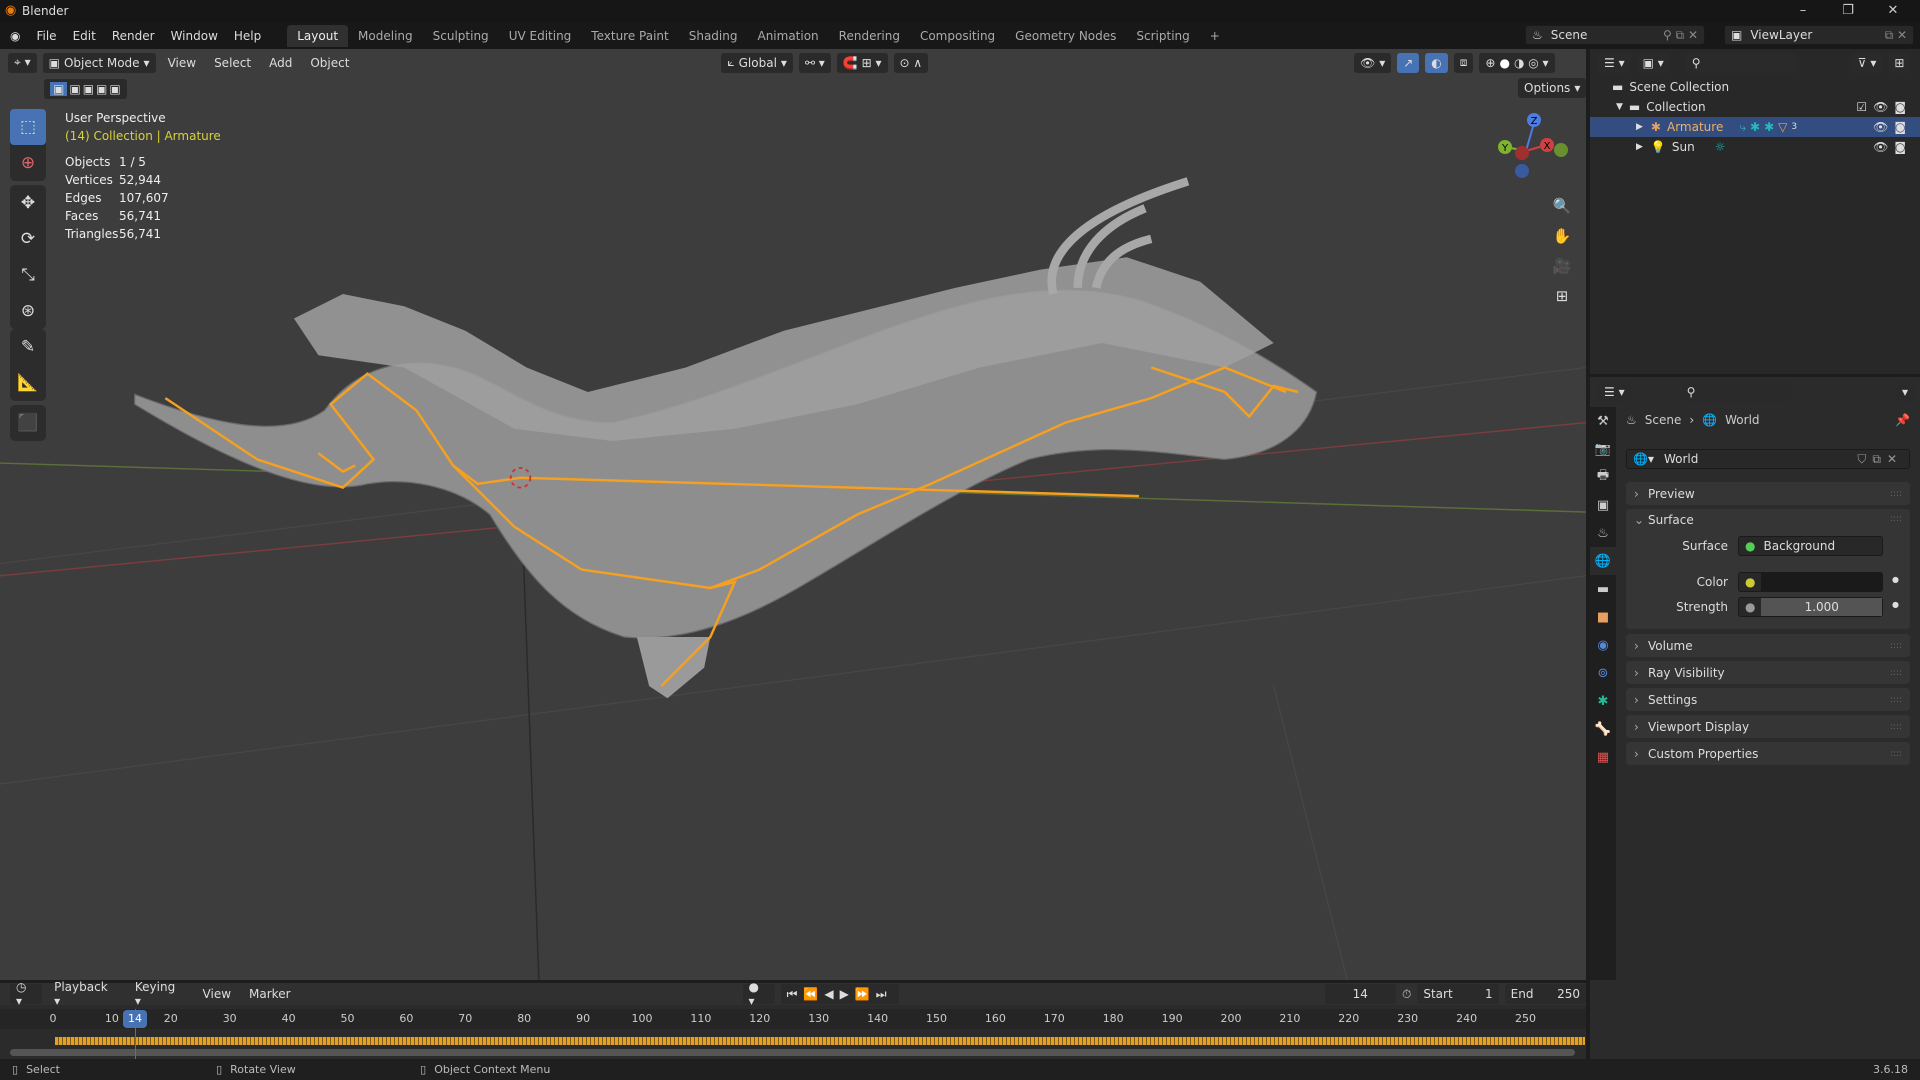  I want to click on menu-window: Window, so click(194, 36).